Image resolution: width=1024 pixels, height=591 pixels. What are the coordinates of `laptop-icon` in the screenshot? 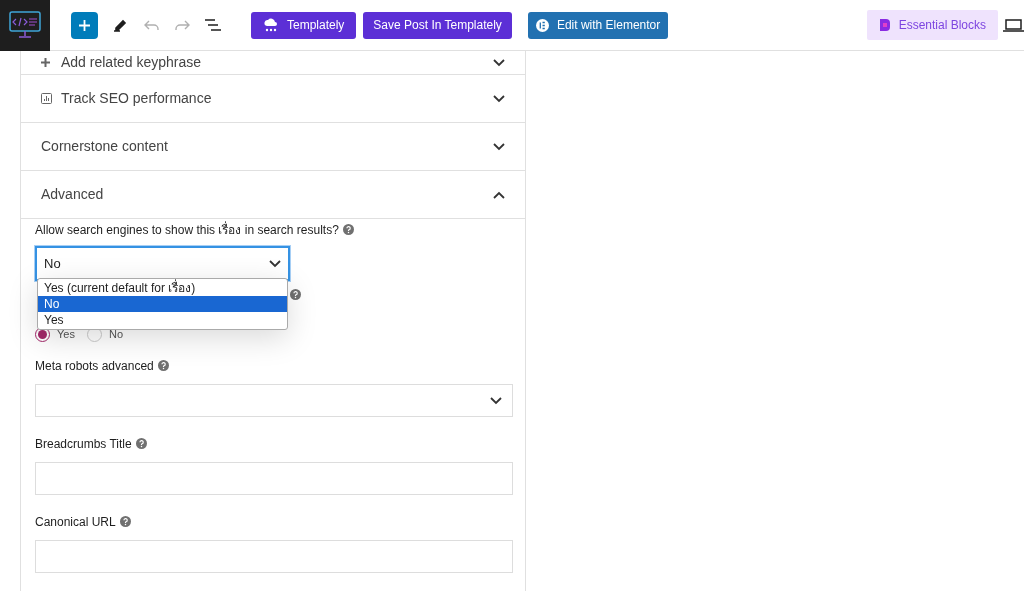 It's located at (1013, 25).